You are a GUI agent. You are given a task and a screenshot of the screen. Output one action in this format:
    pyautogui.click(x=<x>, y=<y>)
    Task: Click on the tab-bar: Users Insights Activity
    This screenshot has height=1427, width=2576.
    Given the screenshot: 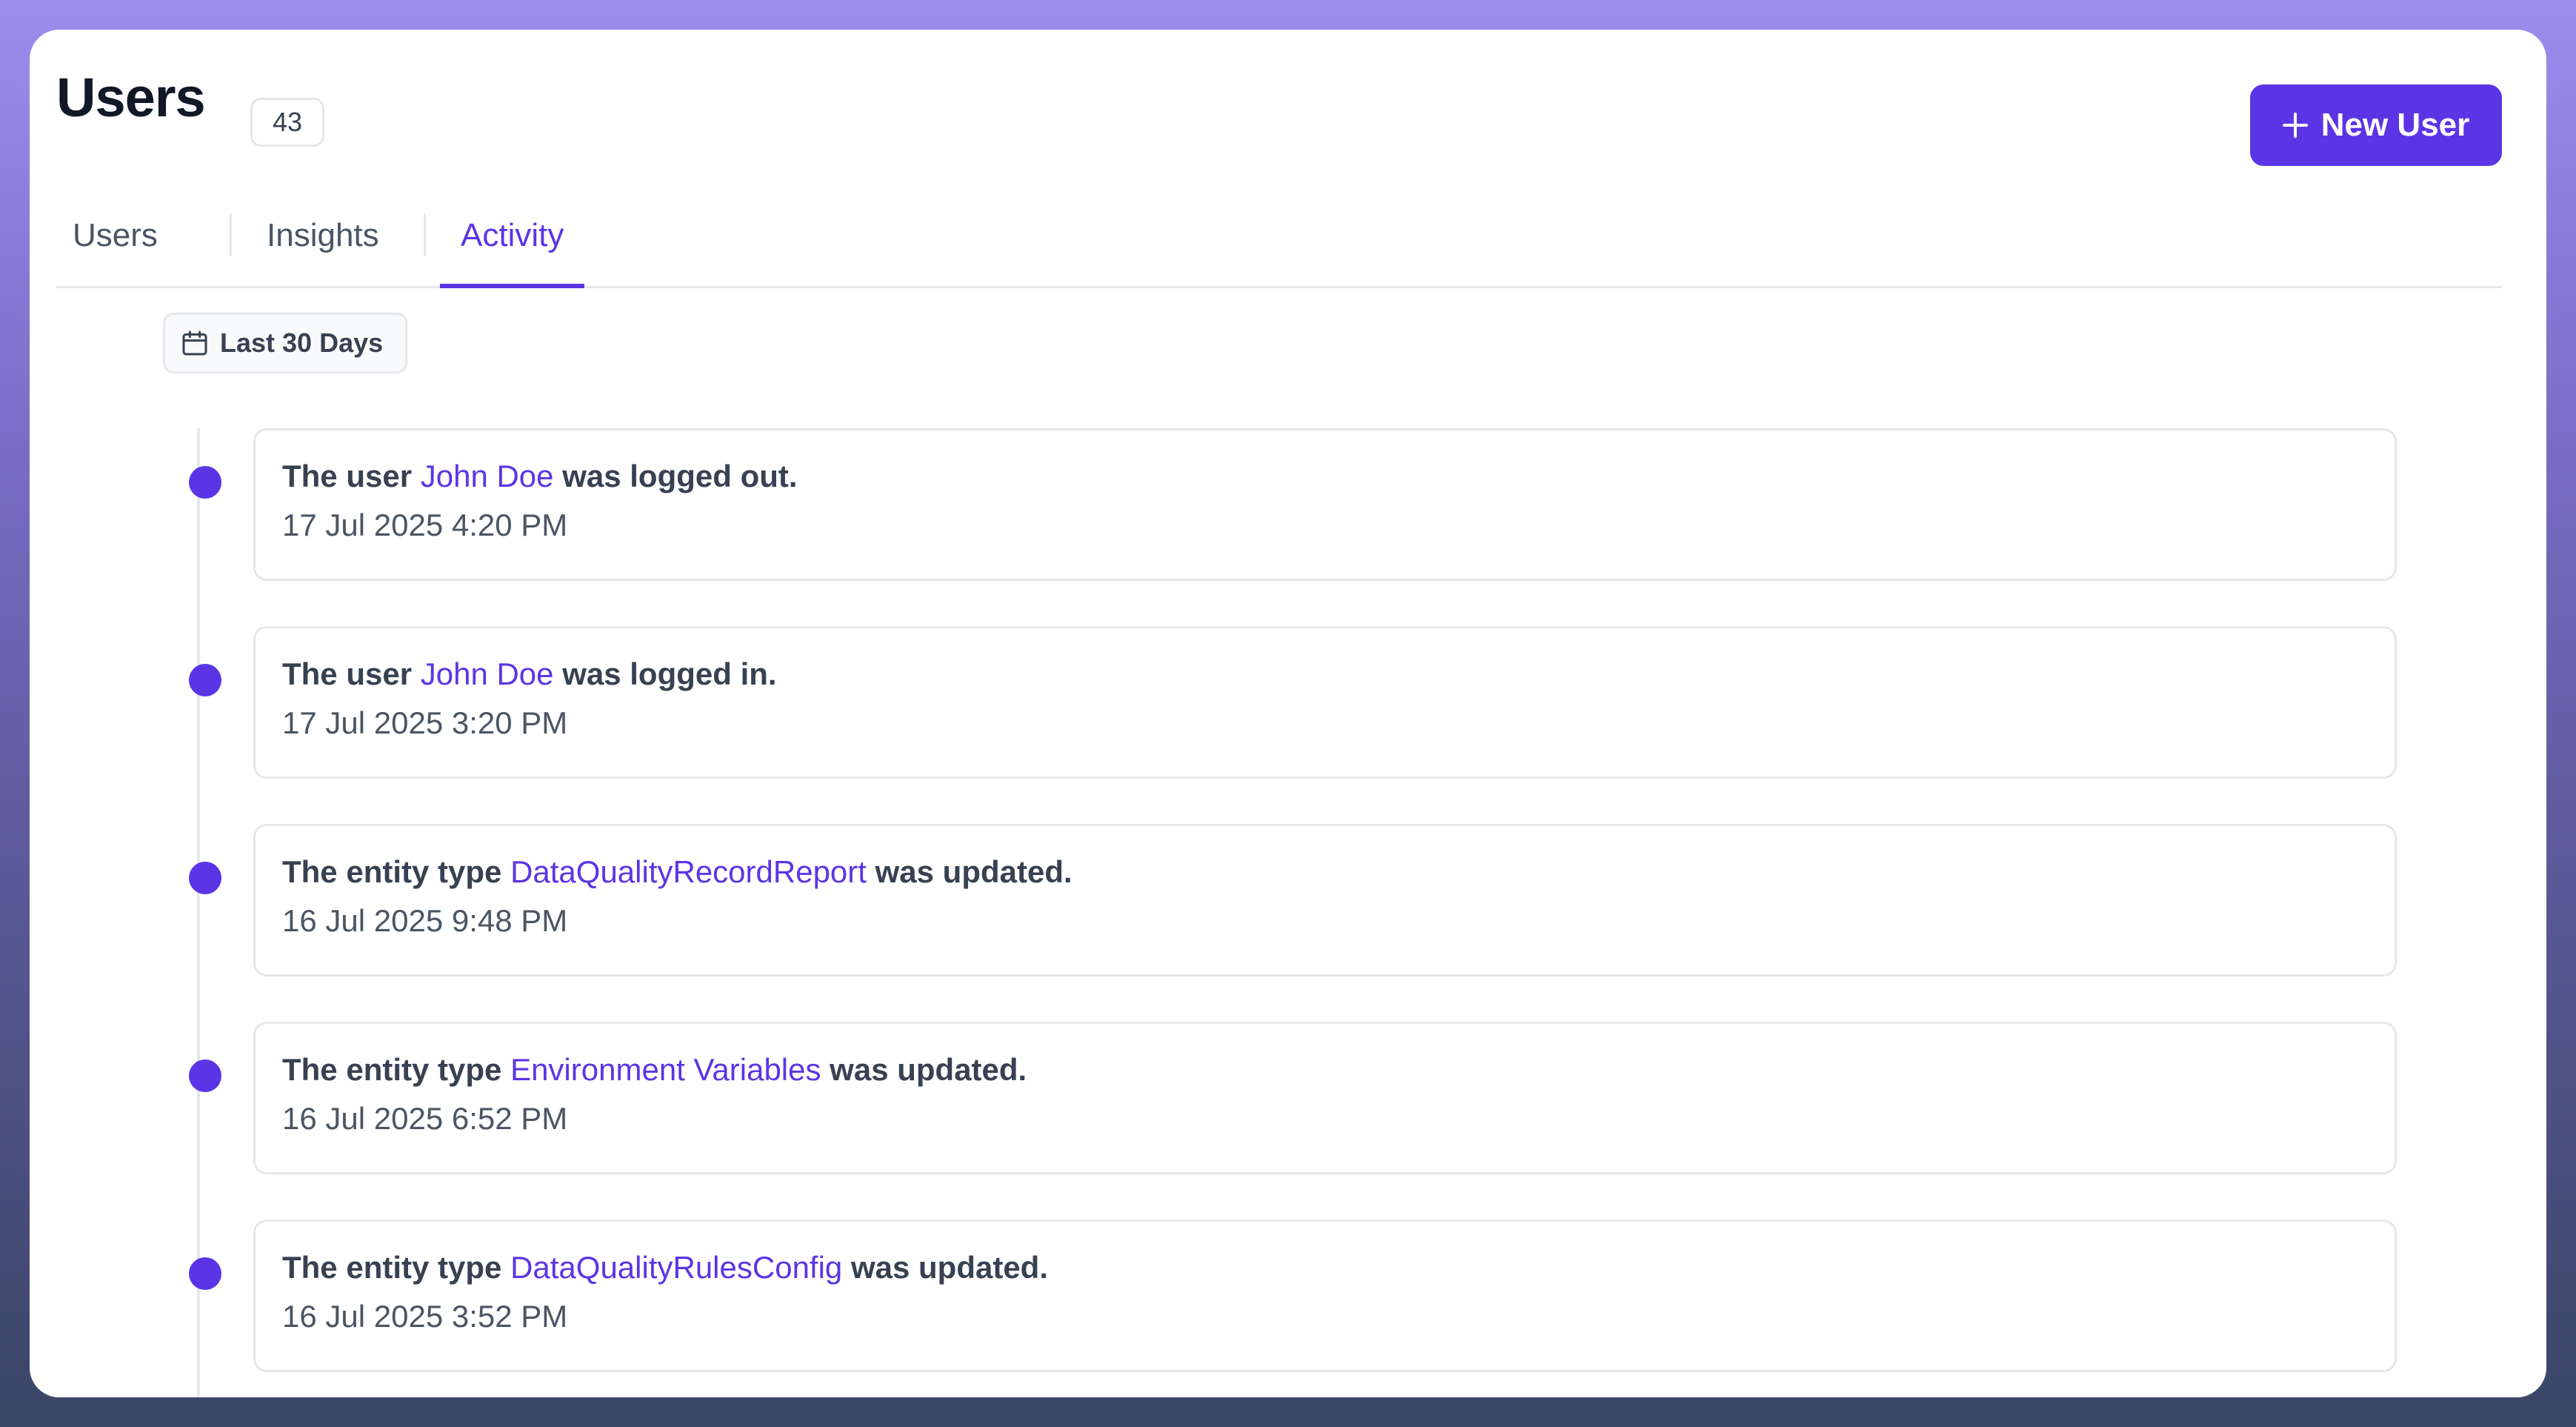 What is the action you would take?
    pyautogui.click(x=1279, y=236)
    